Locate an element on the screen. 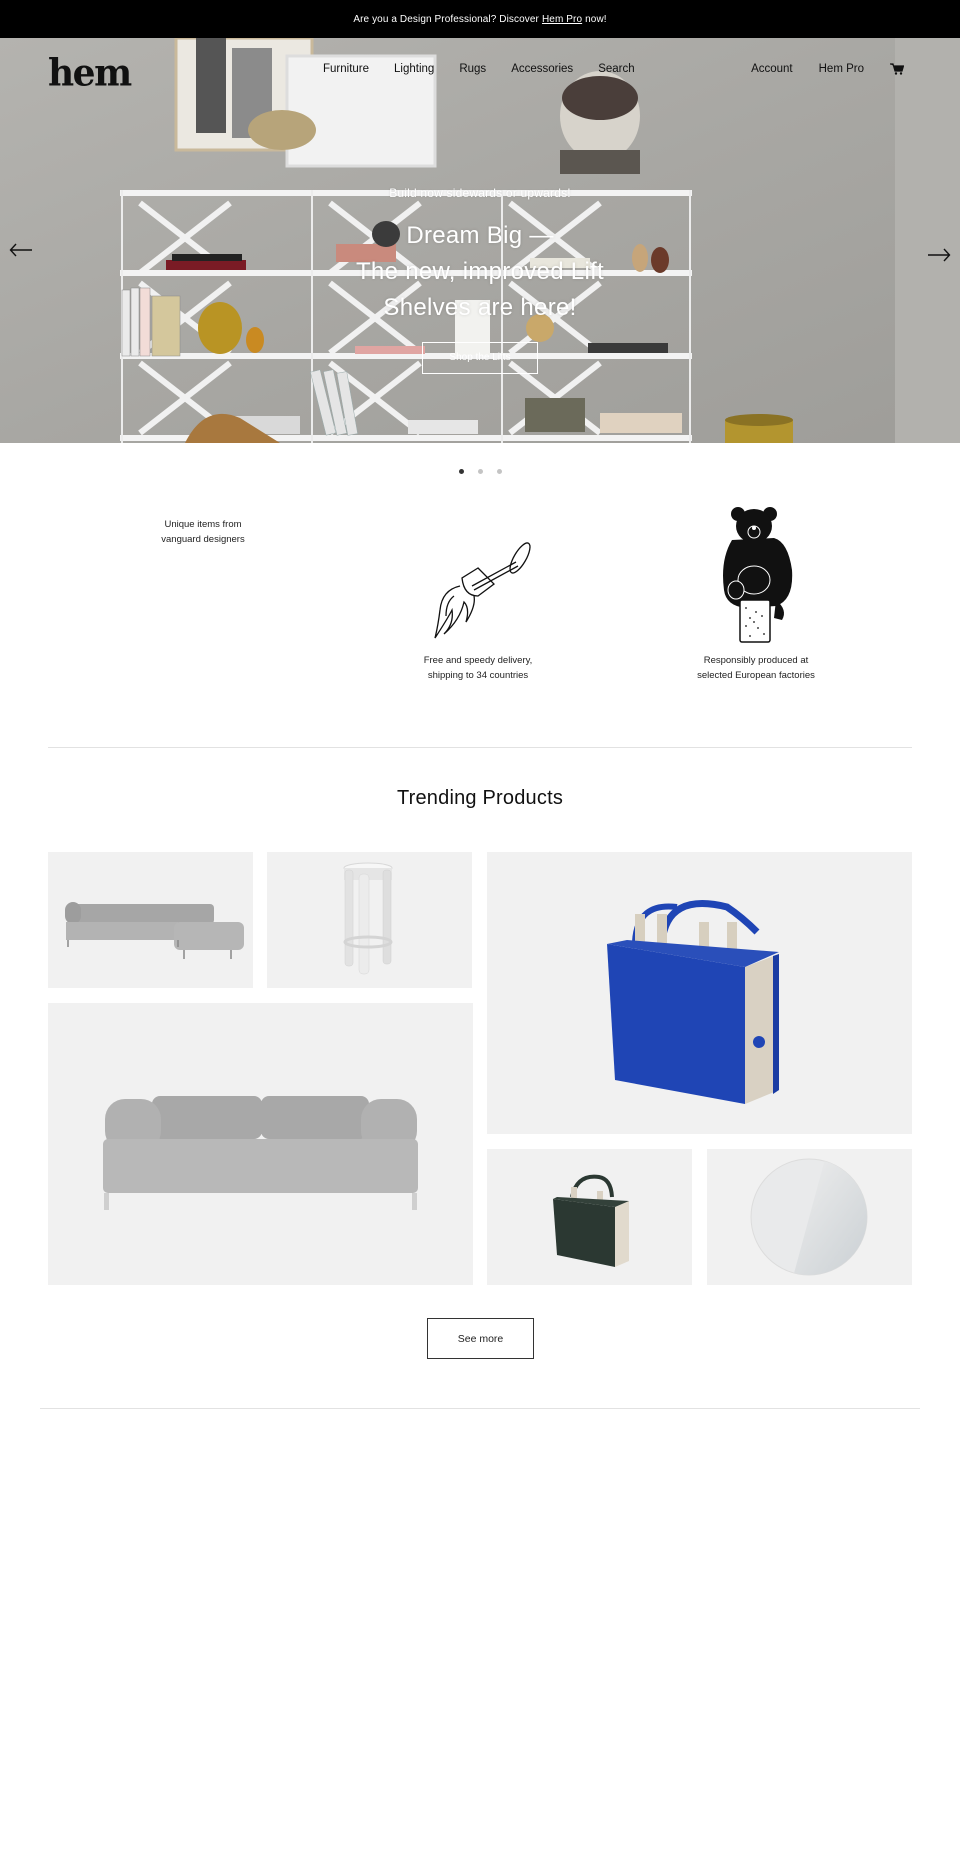 The image size is (960, 1875). product-tile-blue-tote-bag is located at coordinates (699, 993).